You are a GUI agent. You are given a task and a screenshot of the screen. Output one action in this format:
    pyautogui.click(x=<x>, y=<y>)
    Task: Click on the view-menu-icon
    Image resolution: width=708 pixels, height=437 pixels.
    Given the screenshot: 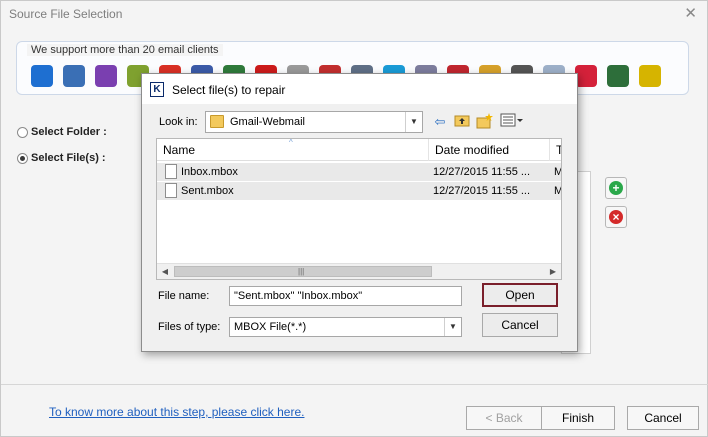 What is the action you would take?
    pyautogui.click(x=512, y=122)
    